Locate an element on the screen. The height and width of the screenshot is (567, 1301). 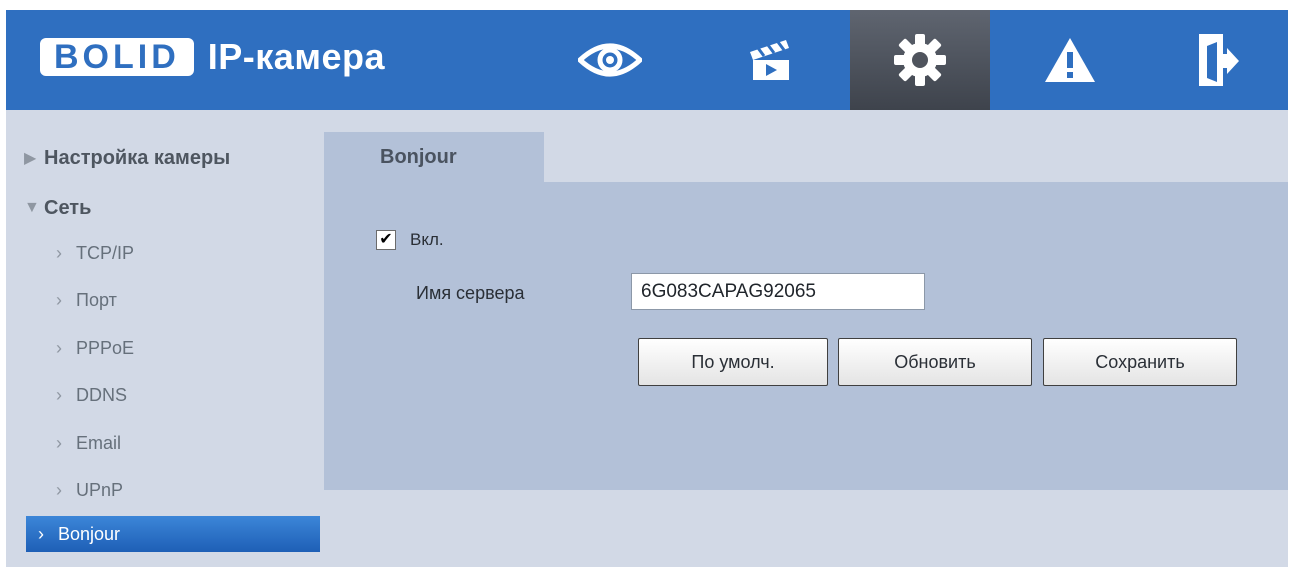
sidebar-item-label: UPnP is located at coordinates (100, 489).